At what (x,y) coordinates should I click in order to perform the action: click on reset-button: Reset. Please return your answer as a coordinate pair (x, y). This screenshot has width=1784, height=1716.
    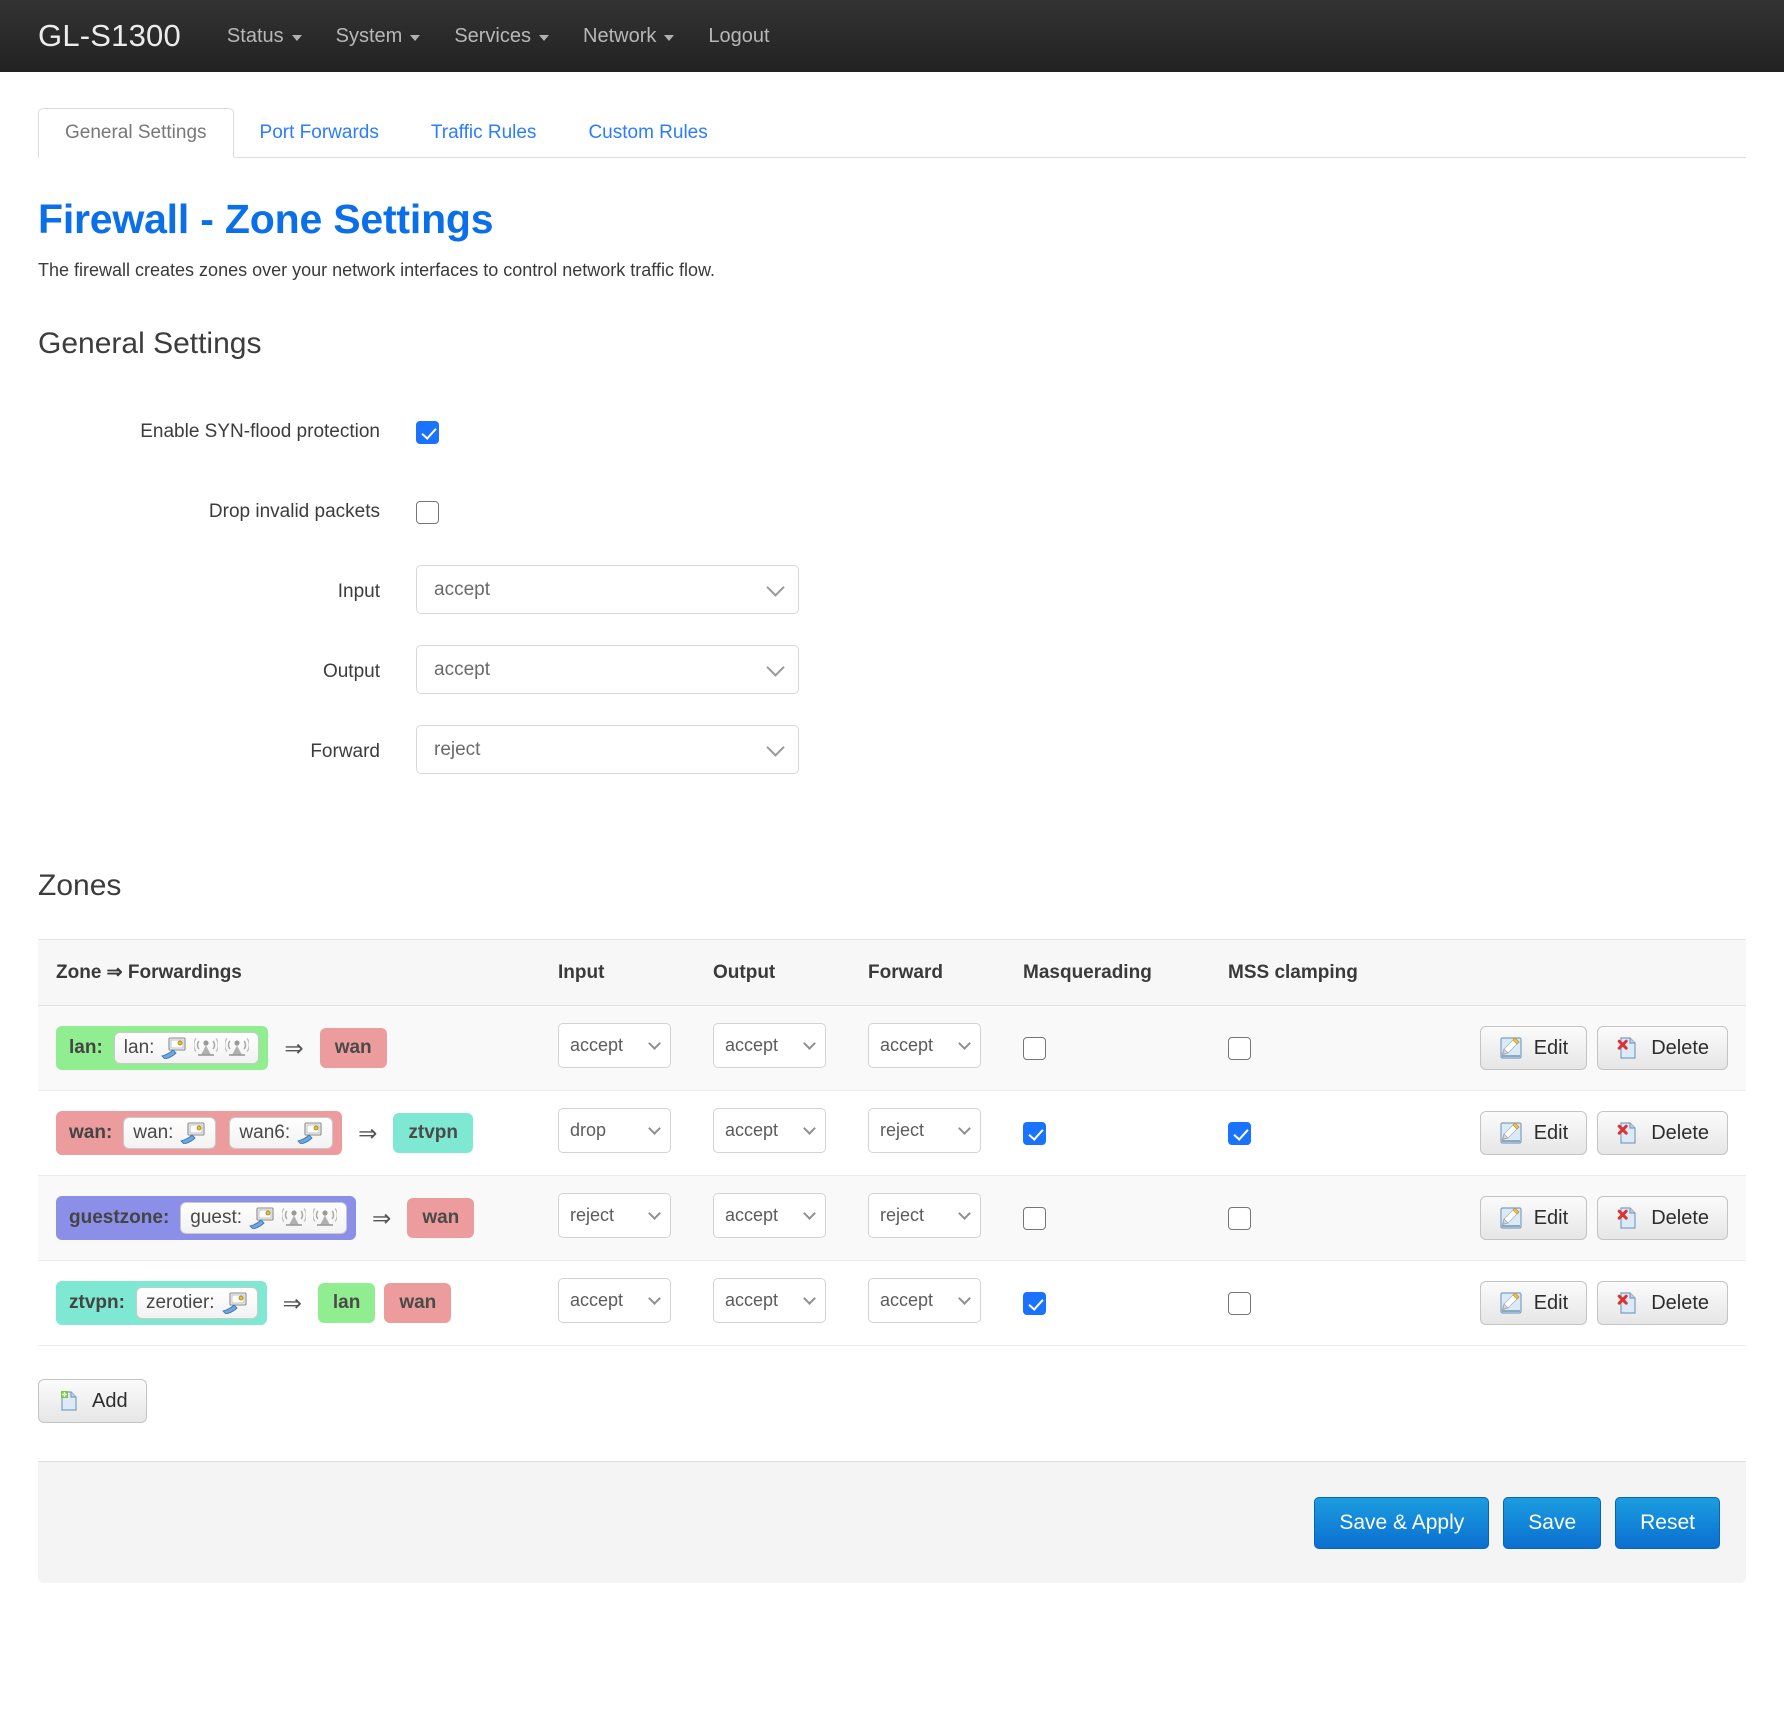
    Looking at the image, I should click on (1667, 1522).